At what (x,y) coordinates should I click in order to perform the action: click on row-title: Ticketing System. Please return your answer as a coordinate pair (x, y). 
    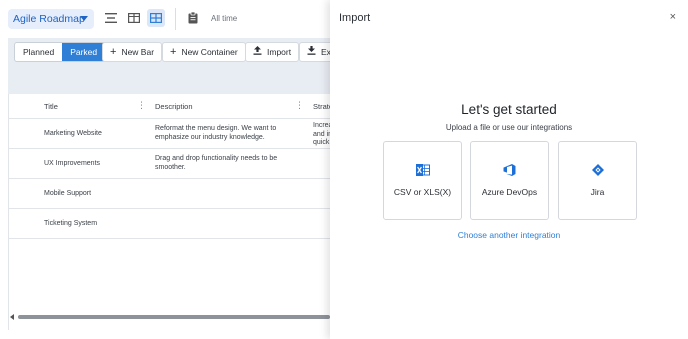
    Looking at the image, I should click on (71, 223).